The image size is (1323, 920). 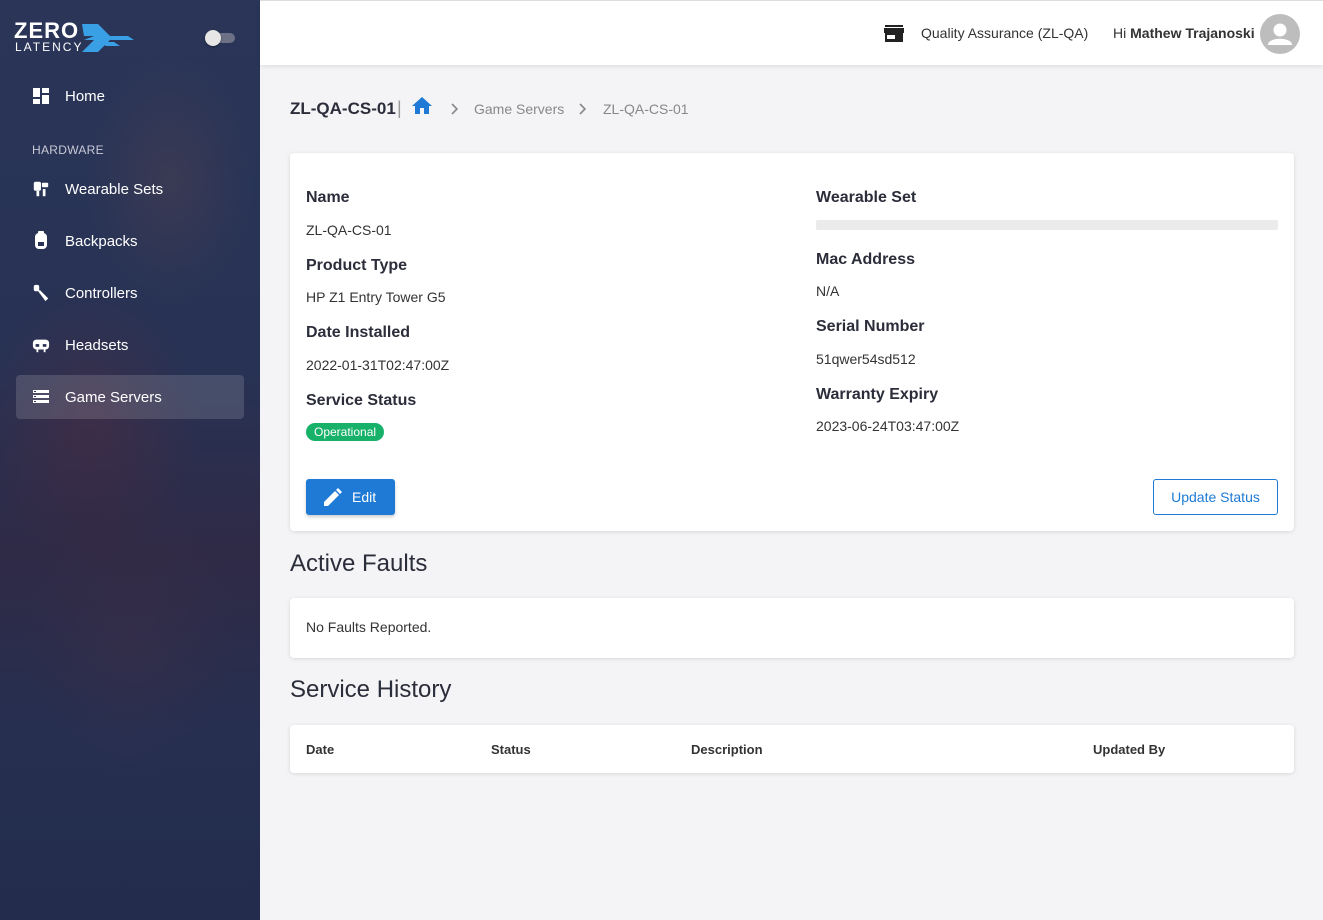 What do you see at coordinates (519, 109) in the screenshot?
I see `breadcrumb-game-servers: Game Servers` at bounding box center [519, 109].